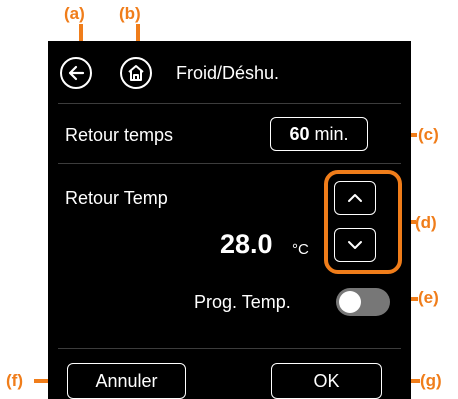  What do you see at coordinates (74, 13) in the screenshot?
I see `callout-a: (a)` at bounding box center [74, 13].